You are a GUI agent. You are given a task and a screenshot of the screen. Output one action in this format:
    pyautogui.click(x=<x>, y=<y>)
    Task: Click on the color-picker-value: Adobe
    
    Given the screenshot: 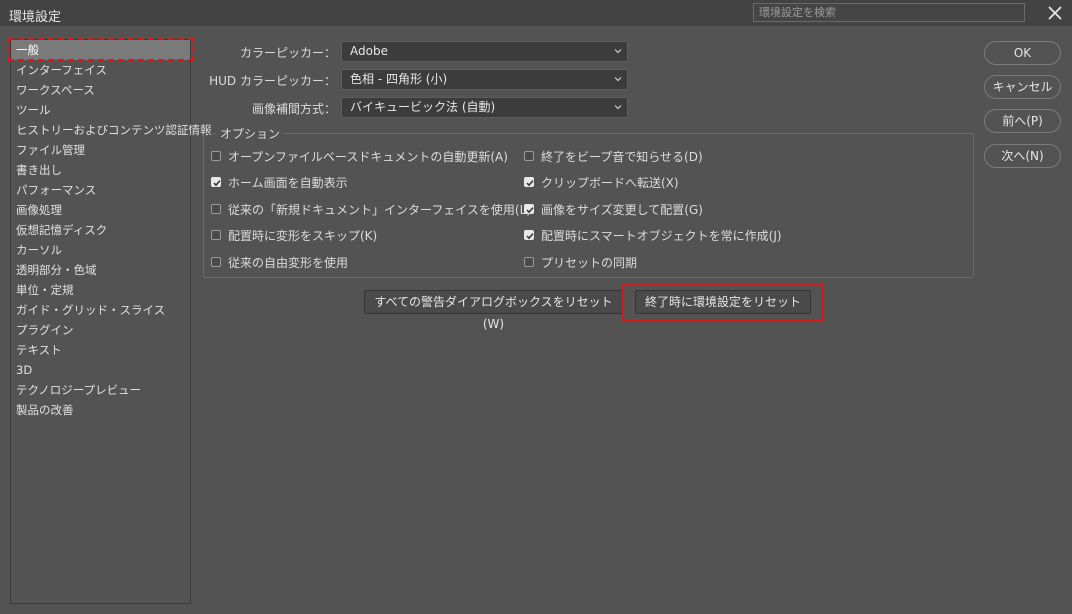 What is the action you would take?
    pyautogui.click(x=369, y=51)
    